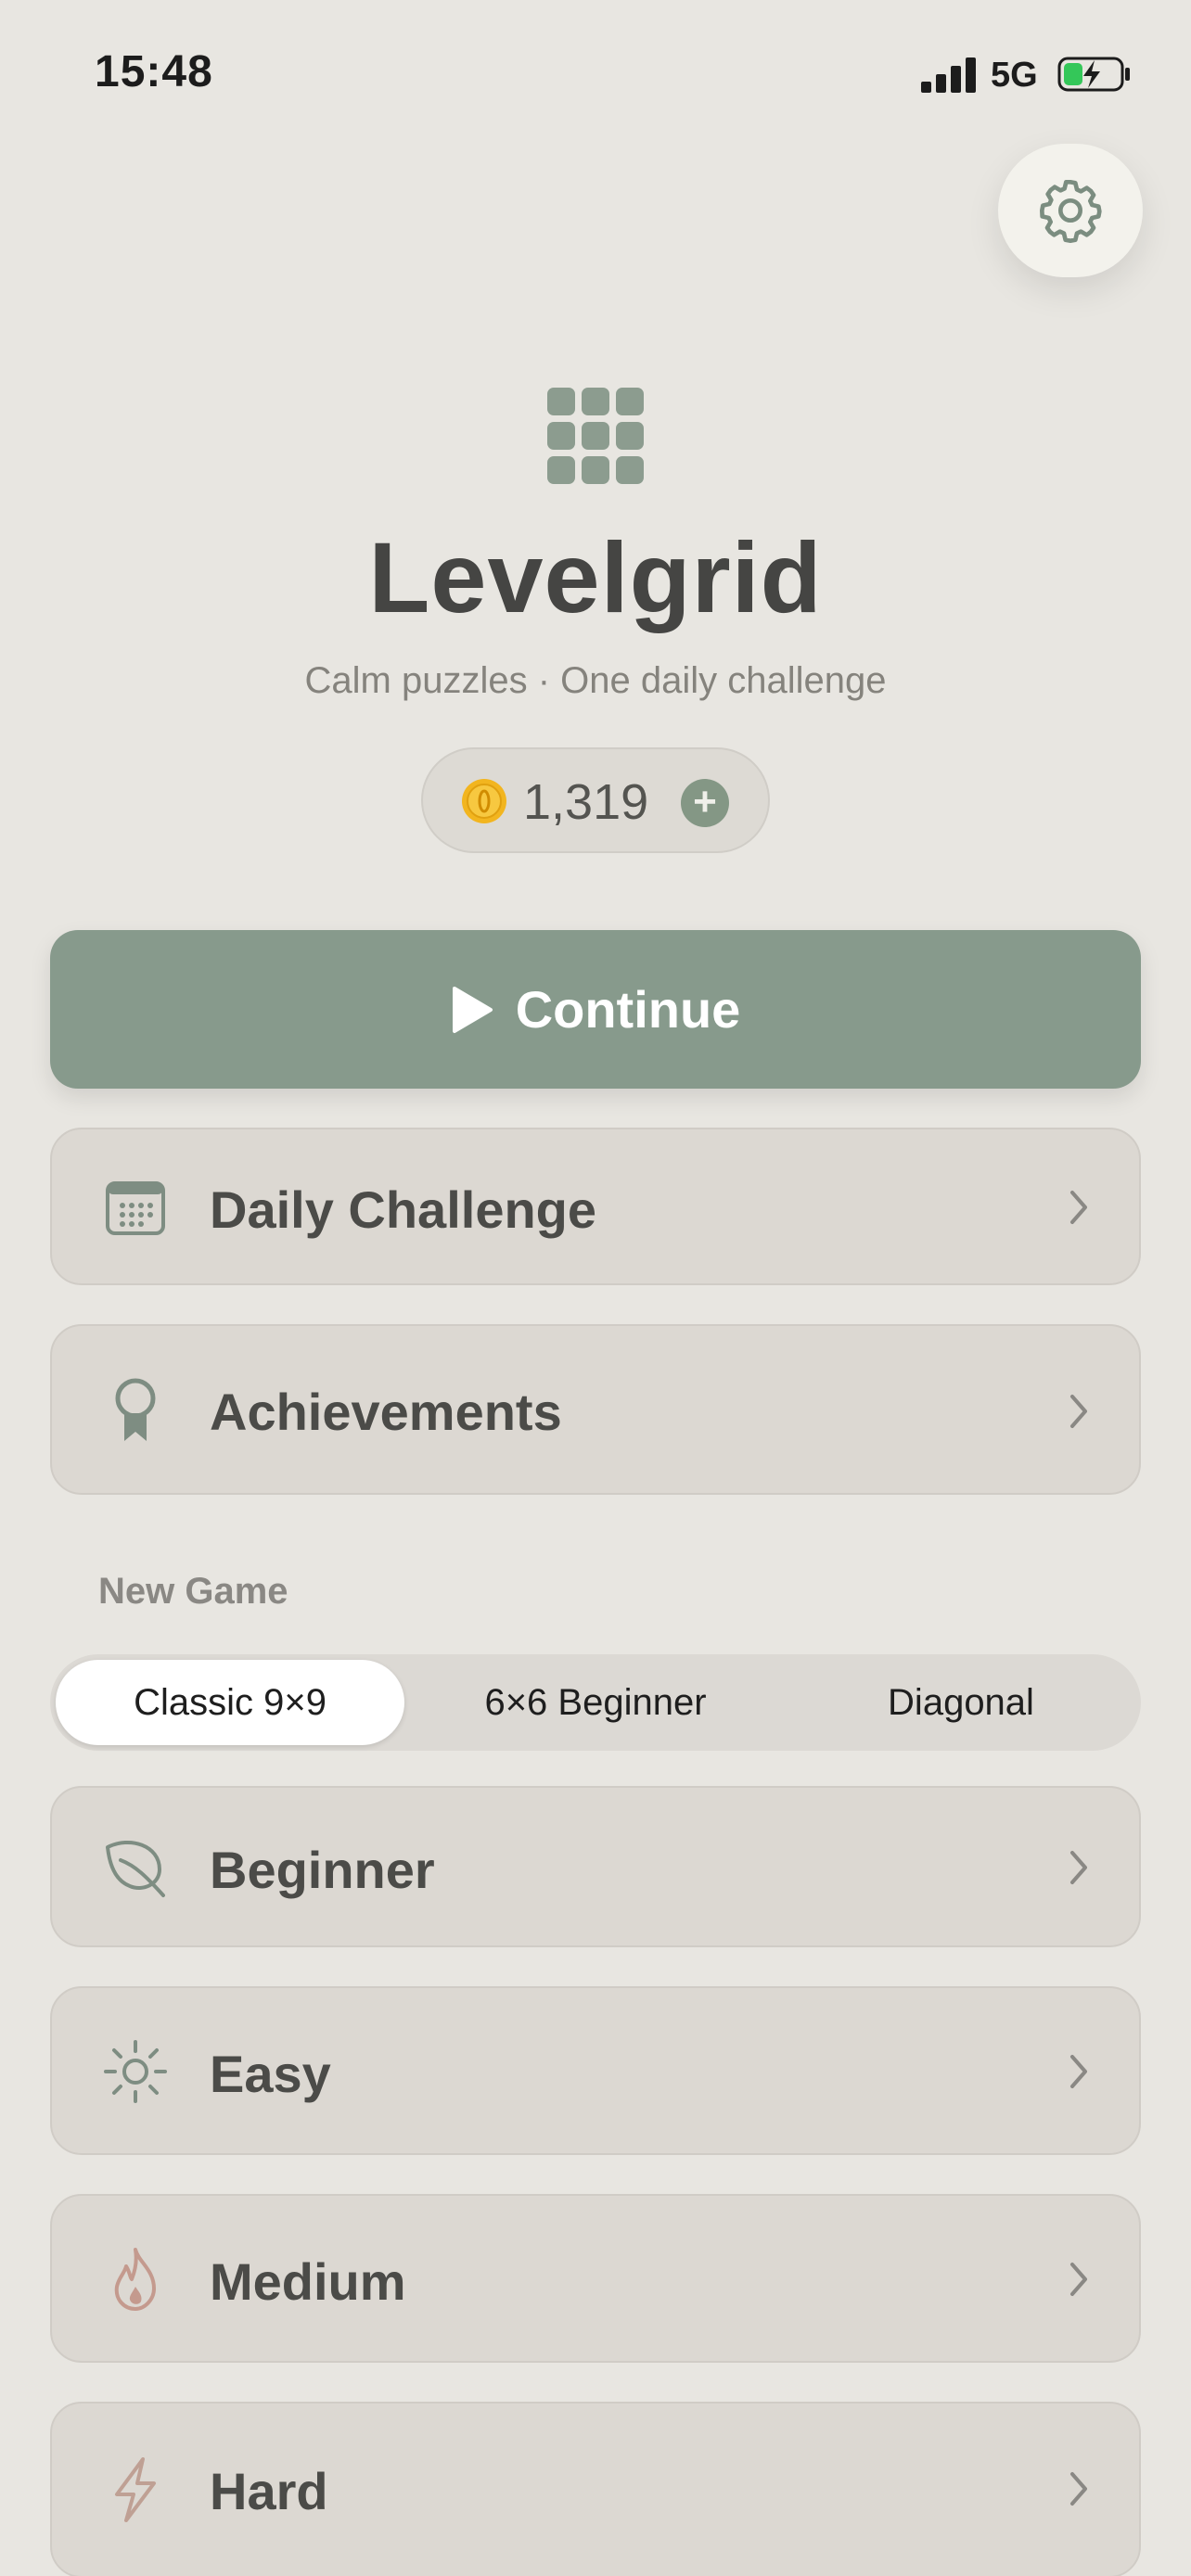 The image size is (1191, 2576). I want to click on achievements-label: Achievements, so click(386, 1412).